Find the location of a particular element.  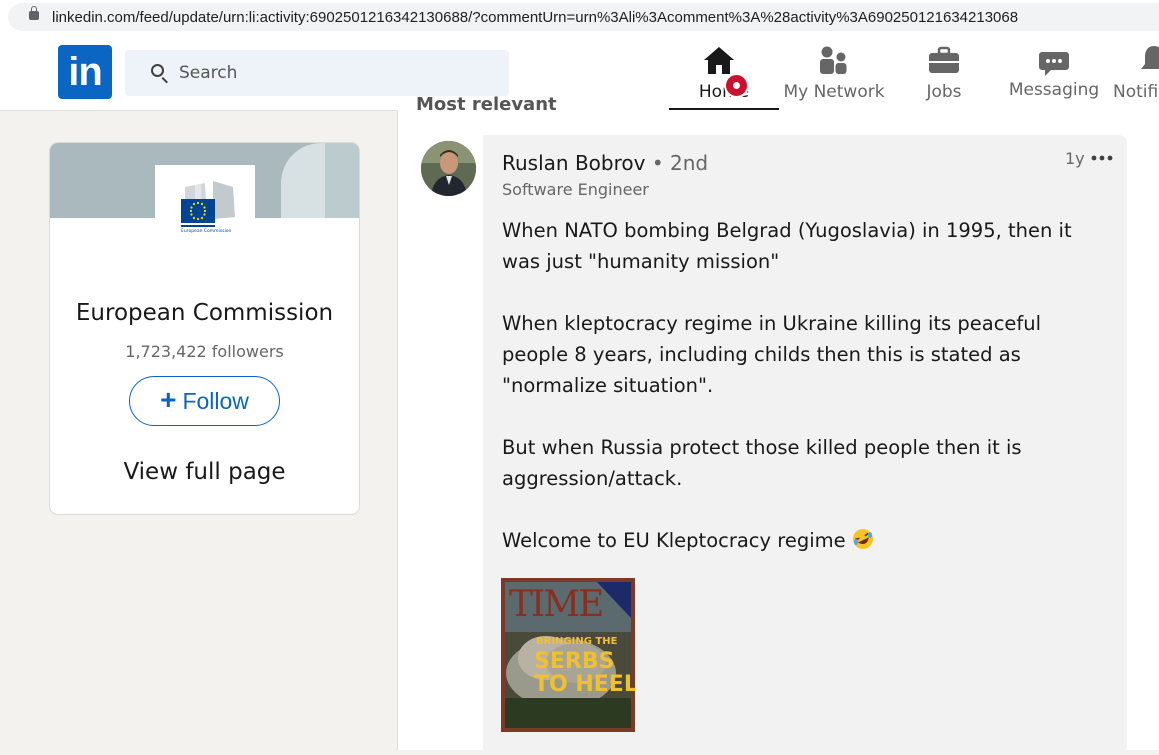

bell-icon is located at coordinates (1150, 57).